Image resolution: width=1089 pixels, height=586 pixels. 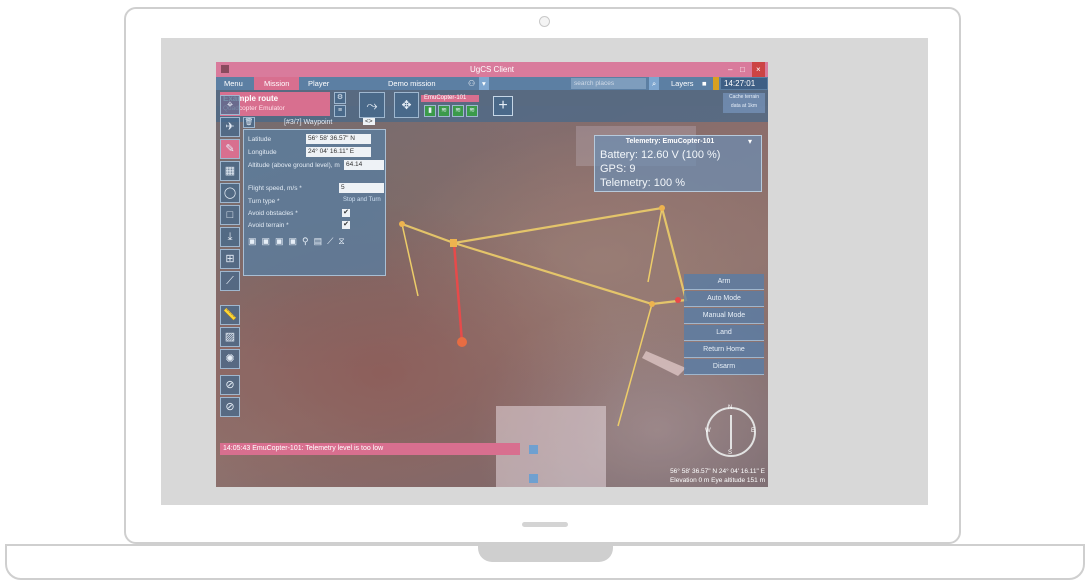 What do you see at coordinates (730, 453) in the screenshot?
I see `compass-south: S` at bounding box center [730, 453].